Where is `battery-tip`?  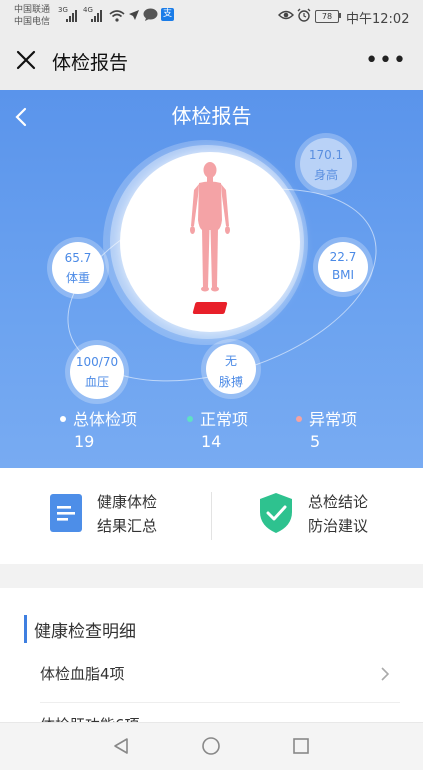
battery-tip is located at coordinates (340, 15).